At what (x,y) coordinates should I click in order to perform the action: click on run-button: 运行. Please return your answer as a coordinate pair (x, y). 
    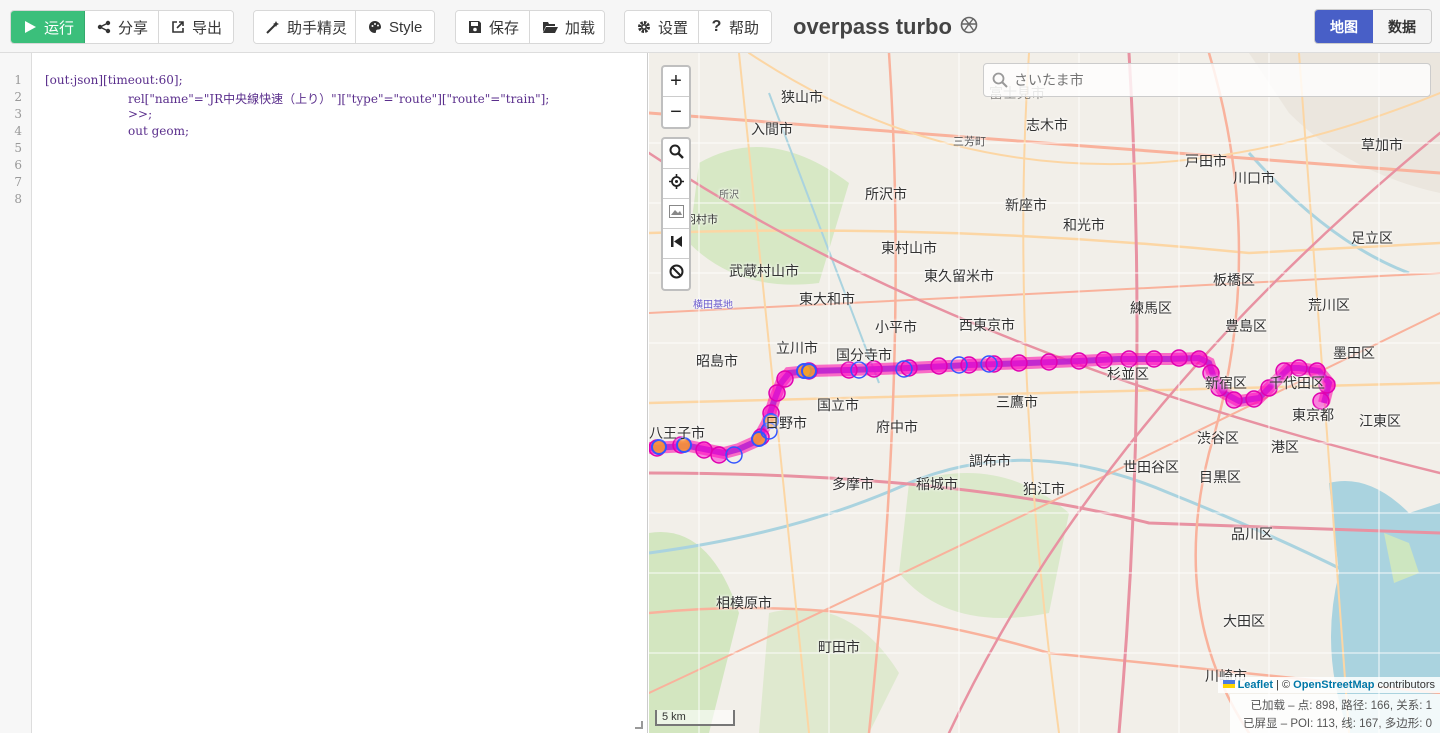
    Looking at the image, I should click on (48, 27).